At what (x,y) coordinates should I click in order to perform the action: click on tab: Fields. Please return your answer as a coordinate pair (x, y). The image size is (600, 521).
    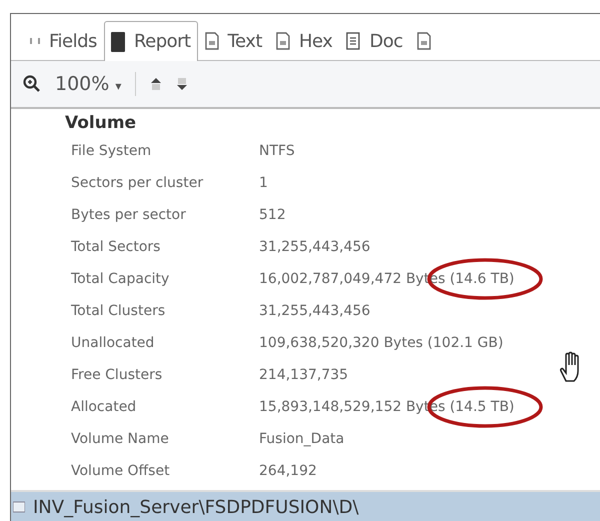
    Looking at the image, I should click on (63, 40).